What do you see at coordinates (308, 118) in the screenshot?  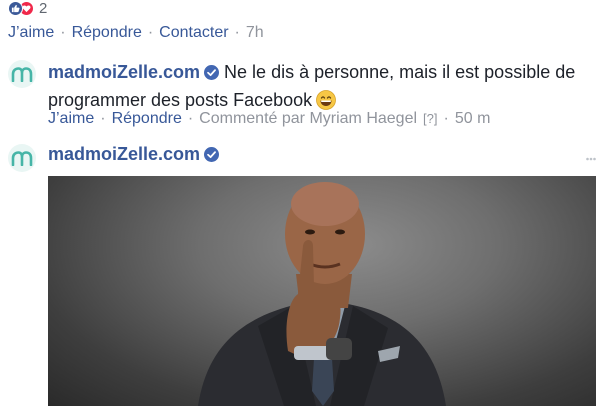 I see `commented-by-text: Commenté par Myriam Haegel` at bounding box center [308, 118].